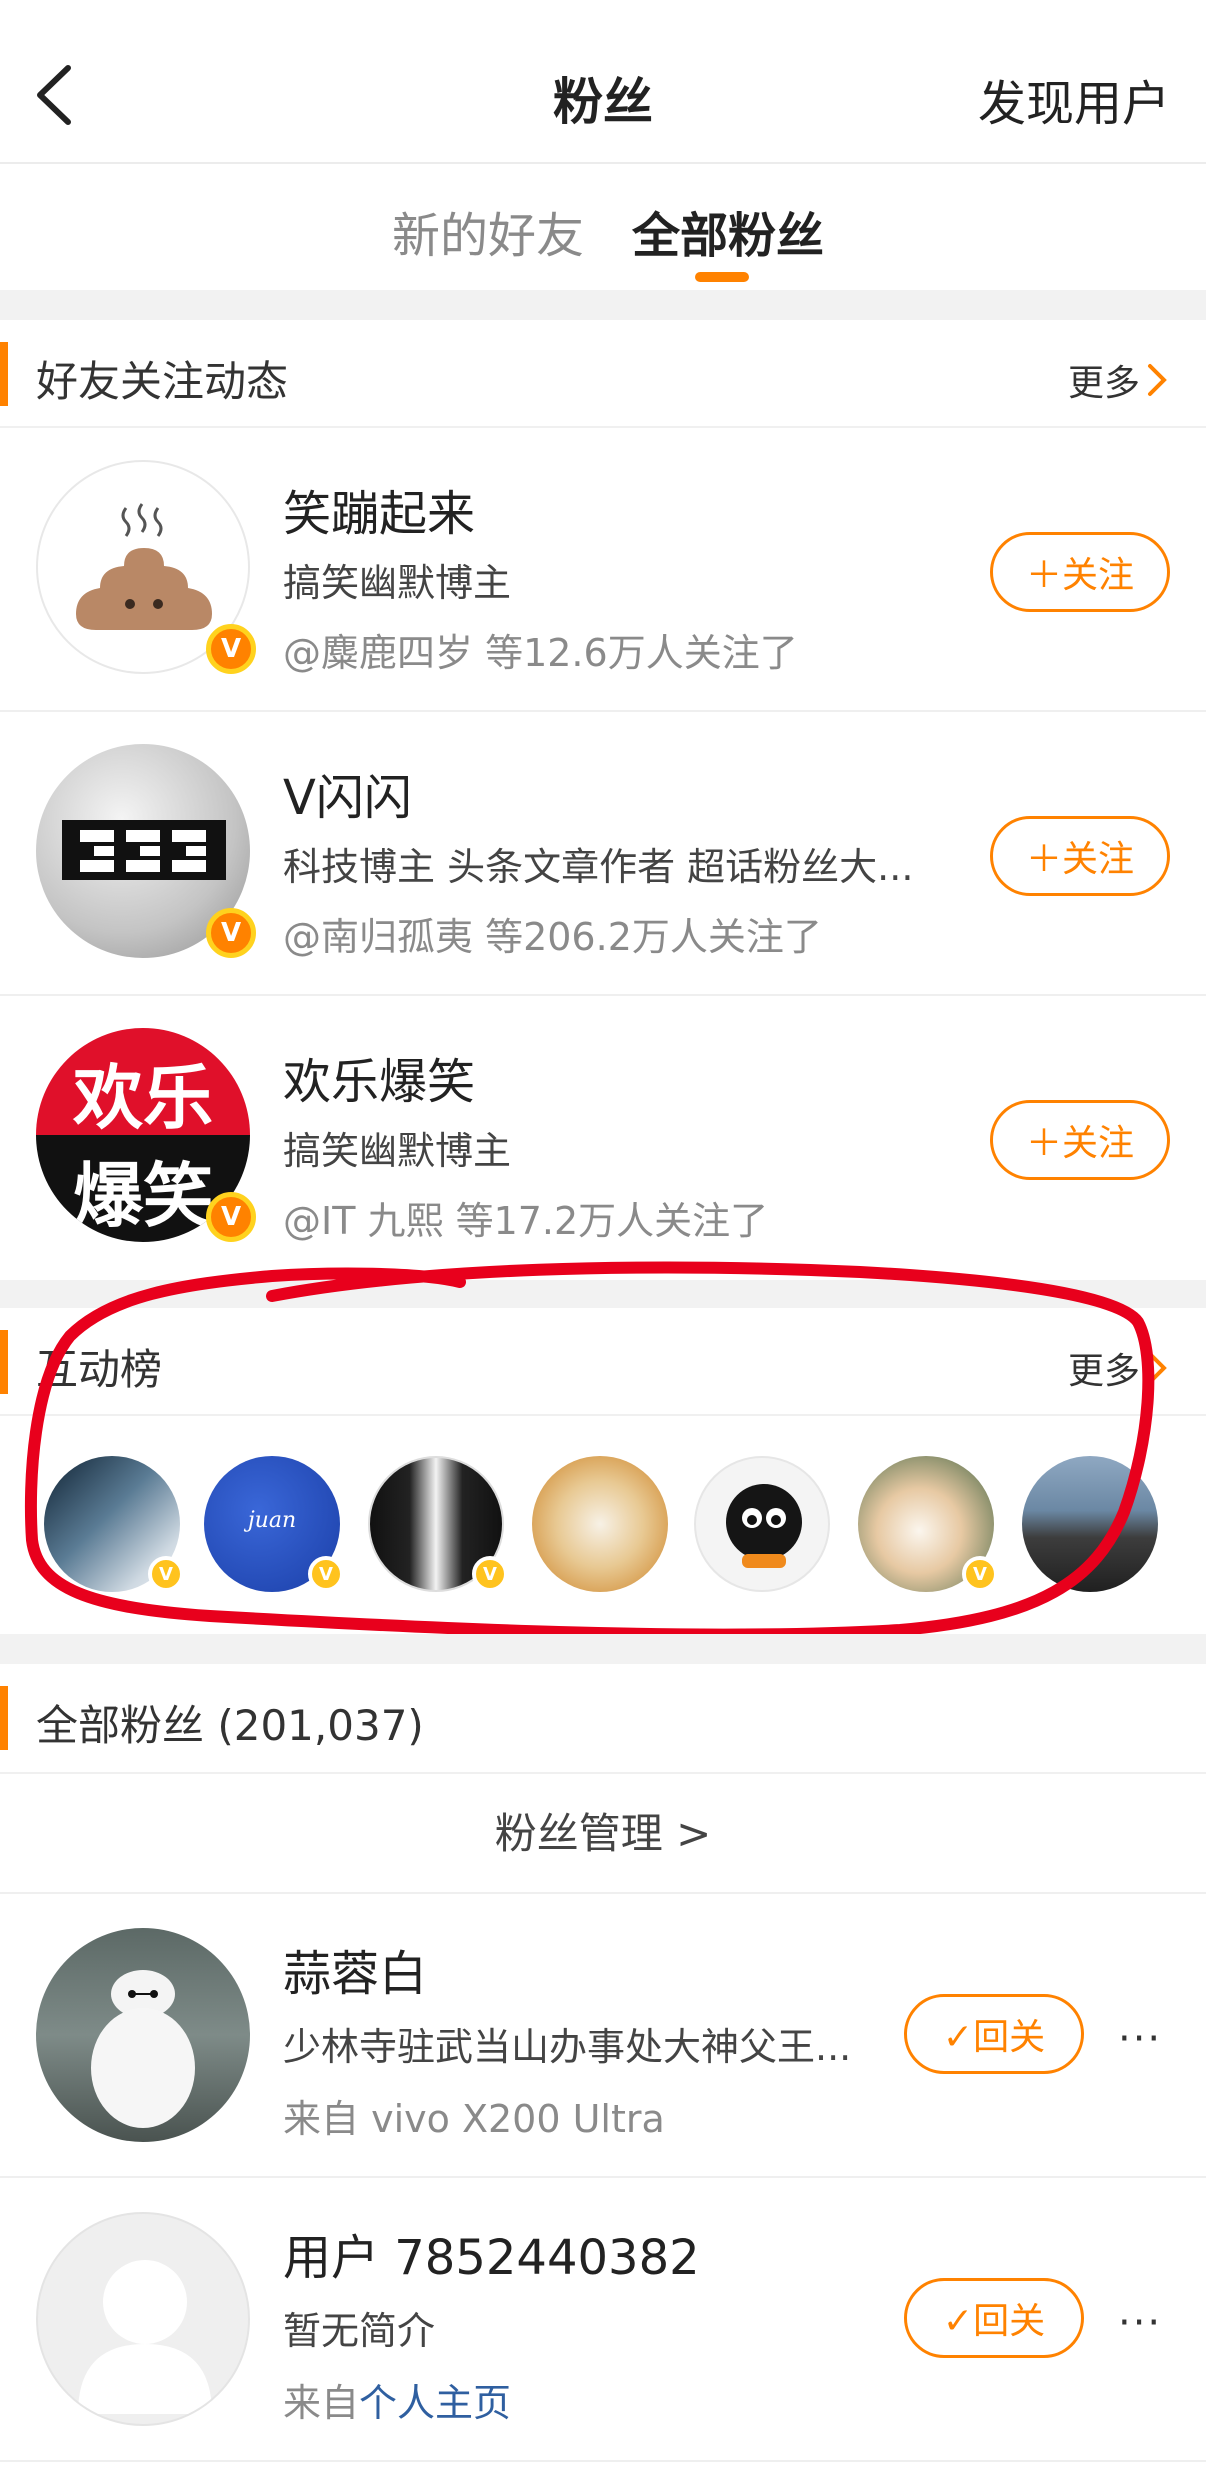 The image size is (1206, 2485). What do you see at coordinates (1074, 99) in the screenshot?
I see `discover-users-button: 发现用户` at bounding box center [1074, 99].